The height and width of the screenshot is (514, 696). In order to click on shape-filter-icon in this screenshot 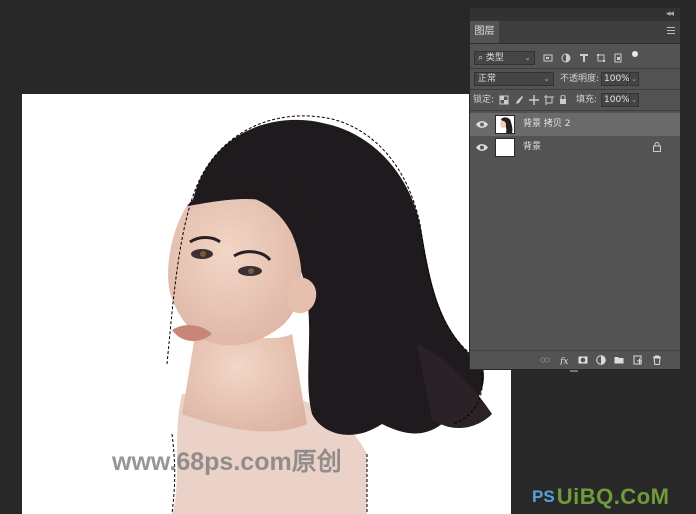, I will do `click(601, 58)`.